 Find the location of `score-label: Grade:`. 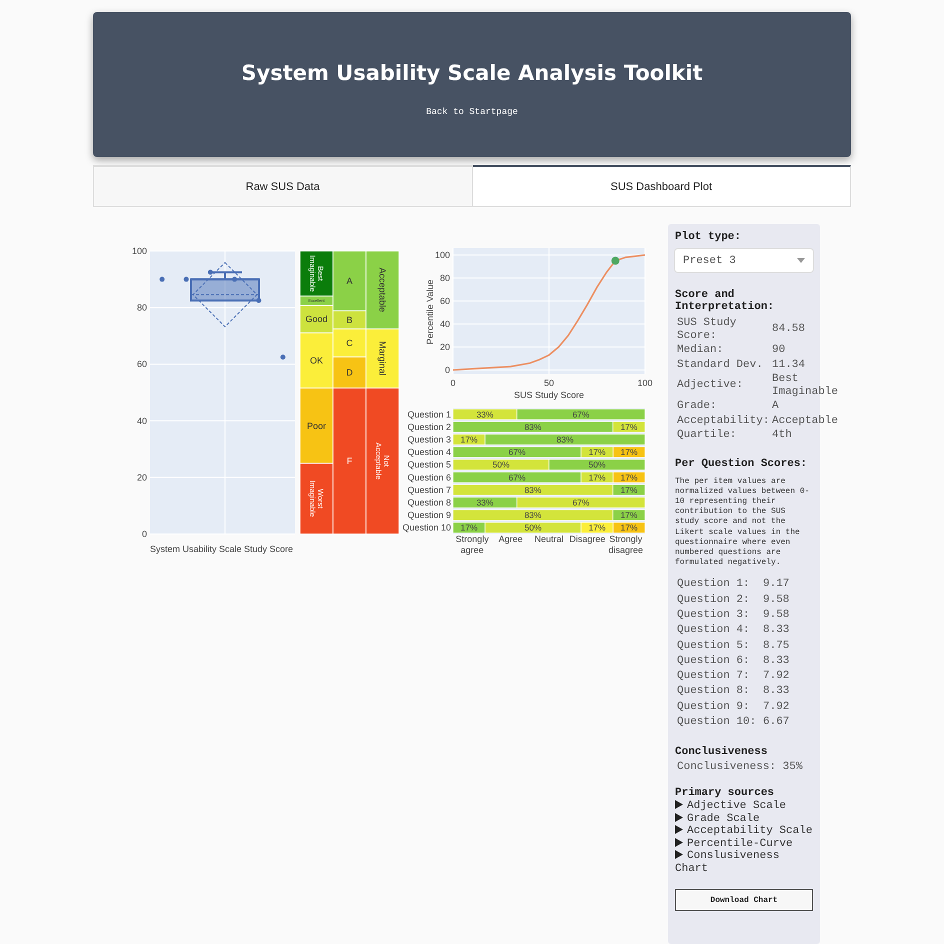

score-label: Grade: is located at coordinates (697, 406).